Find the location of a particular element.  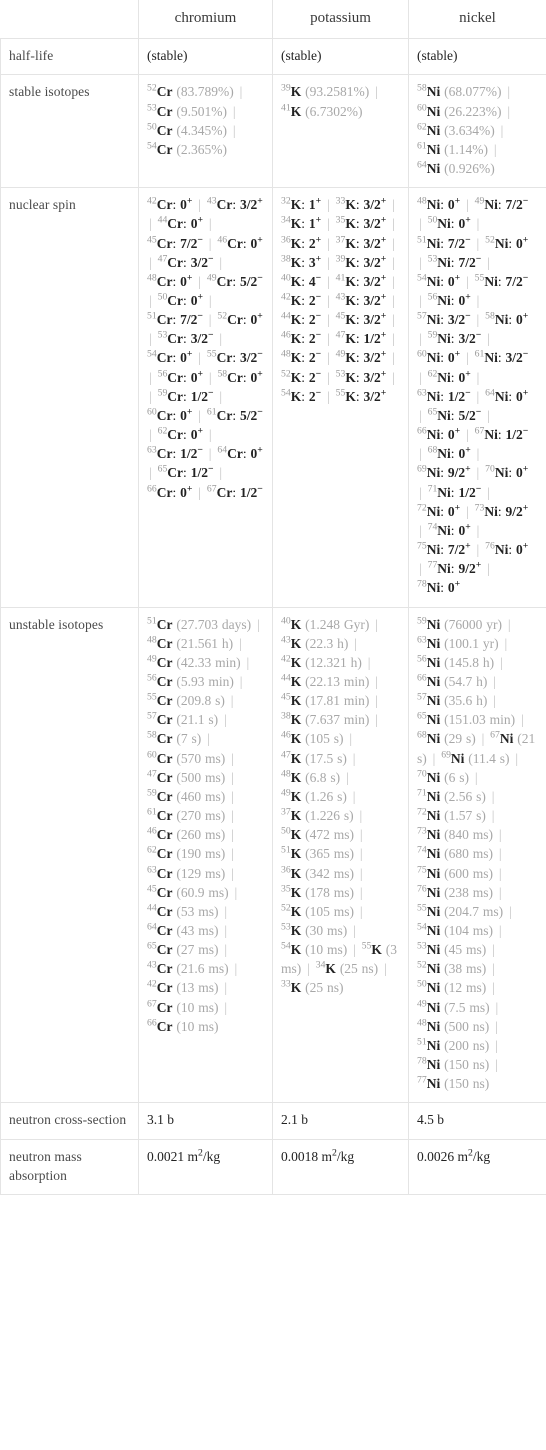

isotope-symbol: 33K is located at coordinates (291, 987).